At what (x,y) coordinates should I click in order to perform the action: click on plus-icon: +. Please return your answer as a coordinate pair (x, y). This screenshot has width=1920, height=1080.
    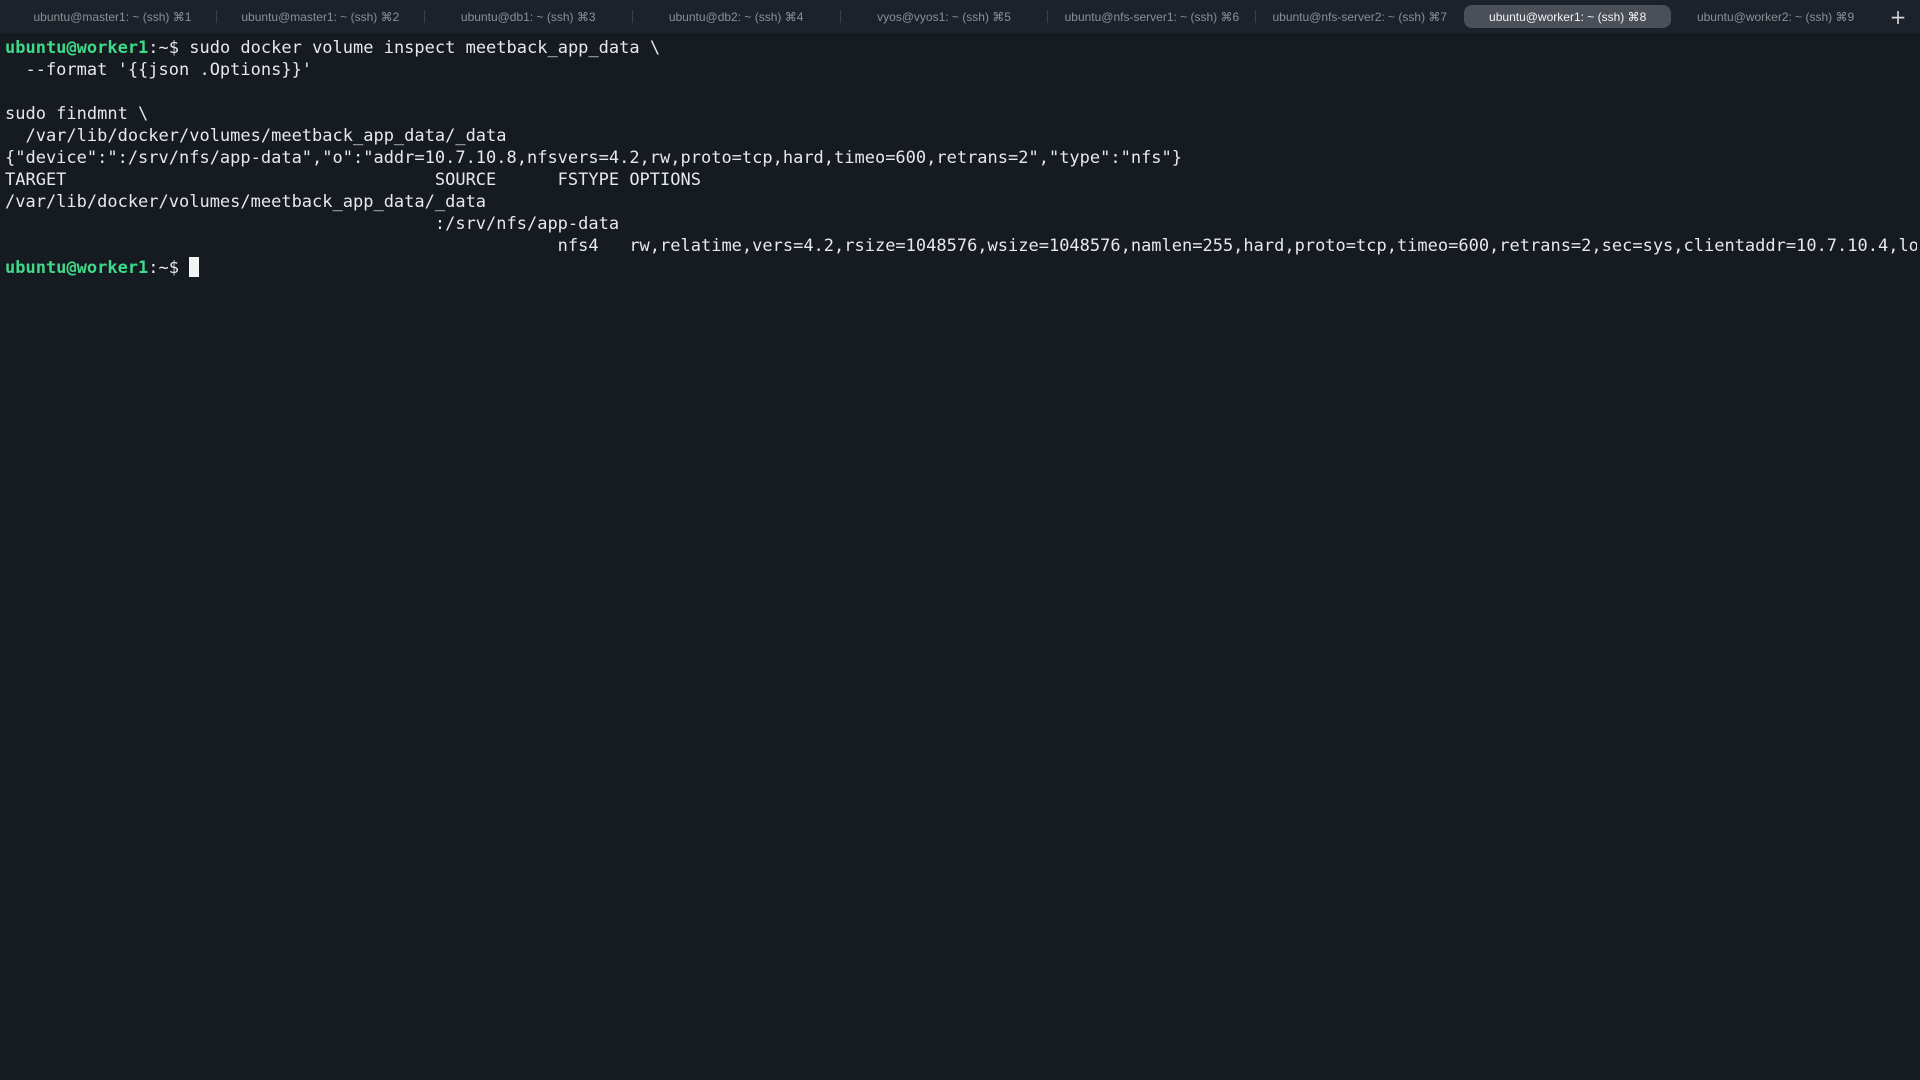
    Looking at the image, I should click on (1898, 16).